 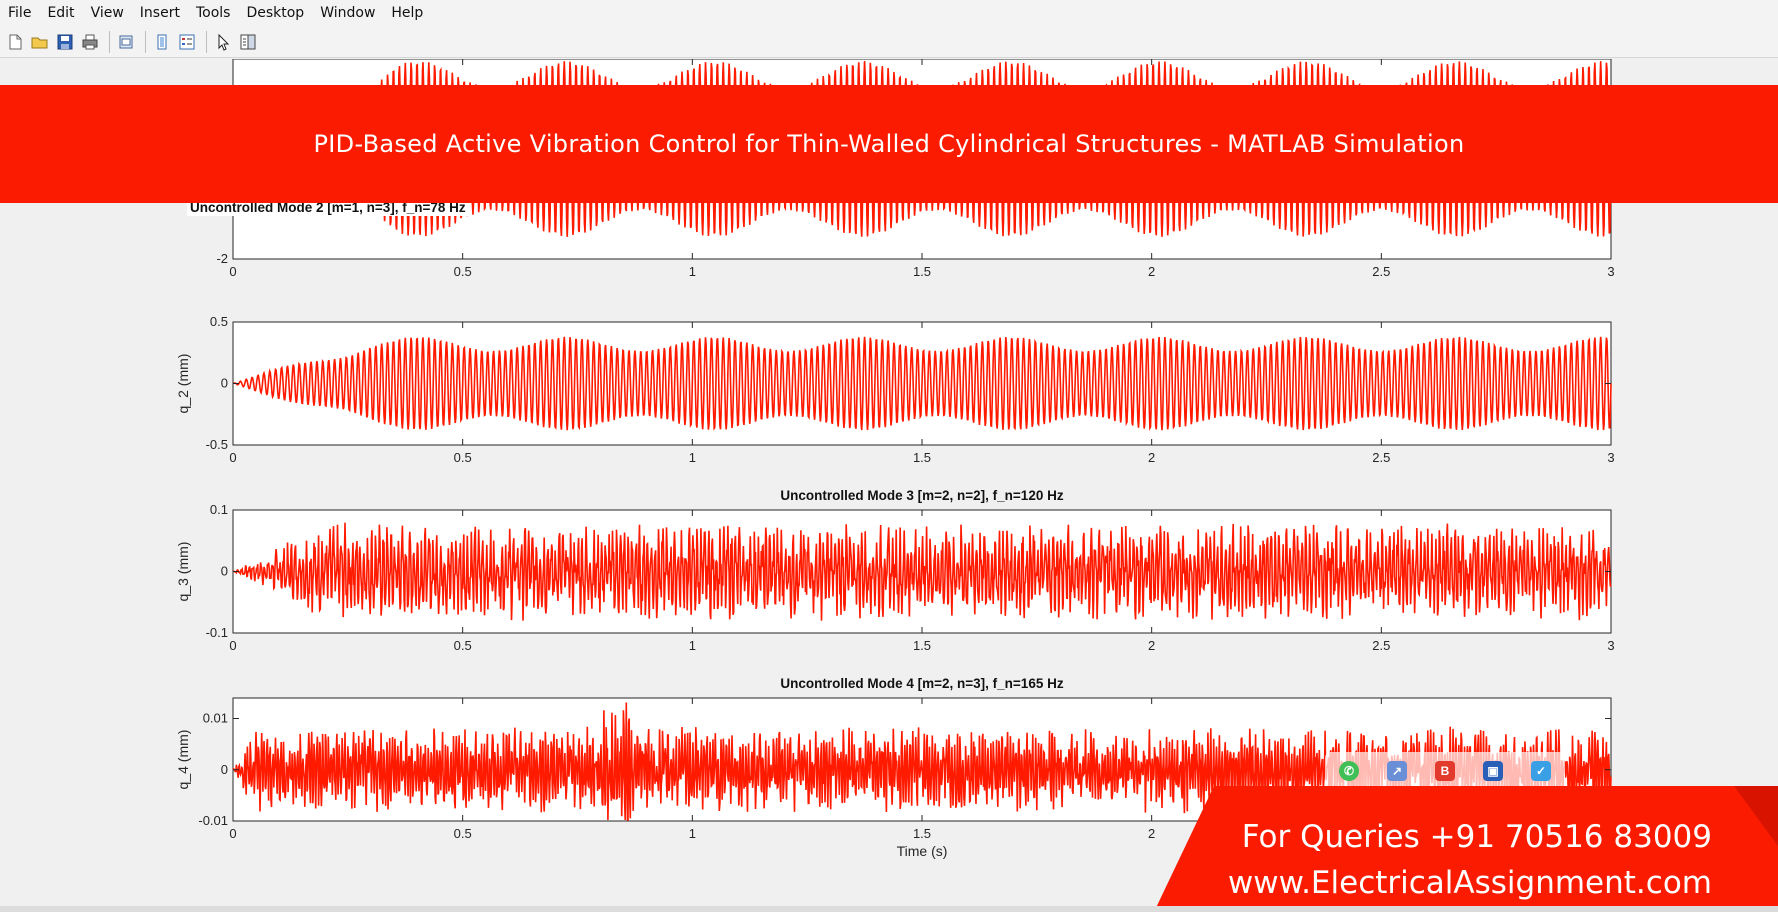 I want to click on contact-website: www.ElectricalAssignment.com, so click(x=1470, y=883).